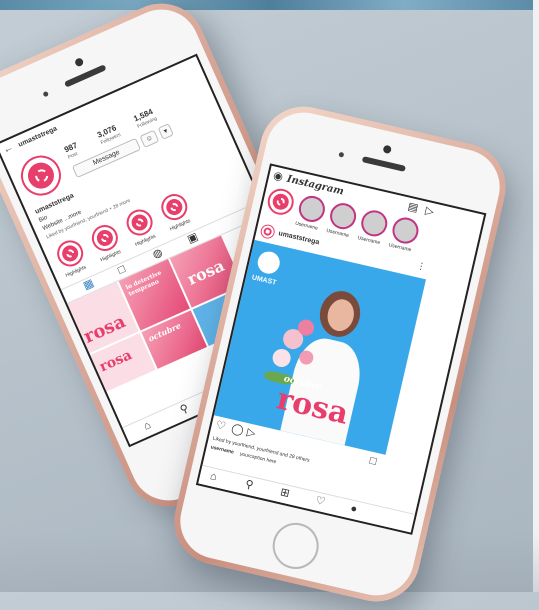 Image resolution: width=539 pixels, height=610 pixels. Describe the element at coordinates (88, 284) in the screenshot. I see `grid-tab-icon: ▦` at that location.